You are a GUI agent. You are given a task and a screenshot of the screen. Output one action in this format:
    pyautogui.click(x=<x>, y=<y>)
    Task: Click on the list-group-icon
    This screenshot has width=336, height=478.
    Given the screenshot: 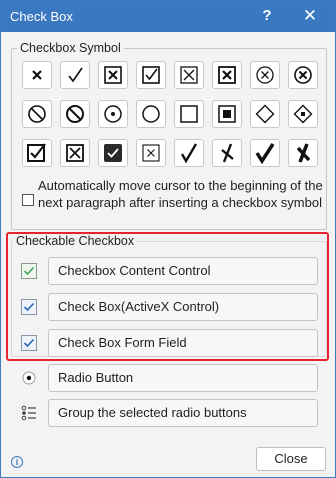 What is the action you would take?
    pyautogui.click(x=29, y=413)
    